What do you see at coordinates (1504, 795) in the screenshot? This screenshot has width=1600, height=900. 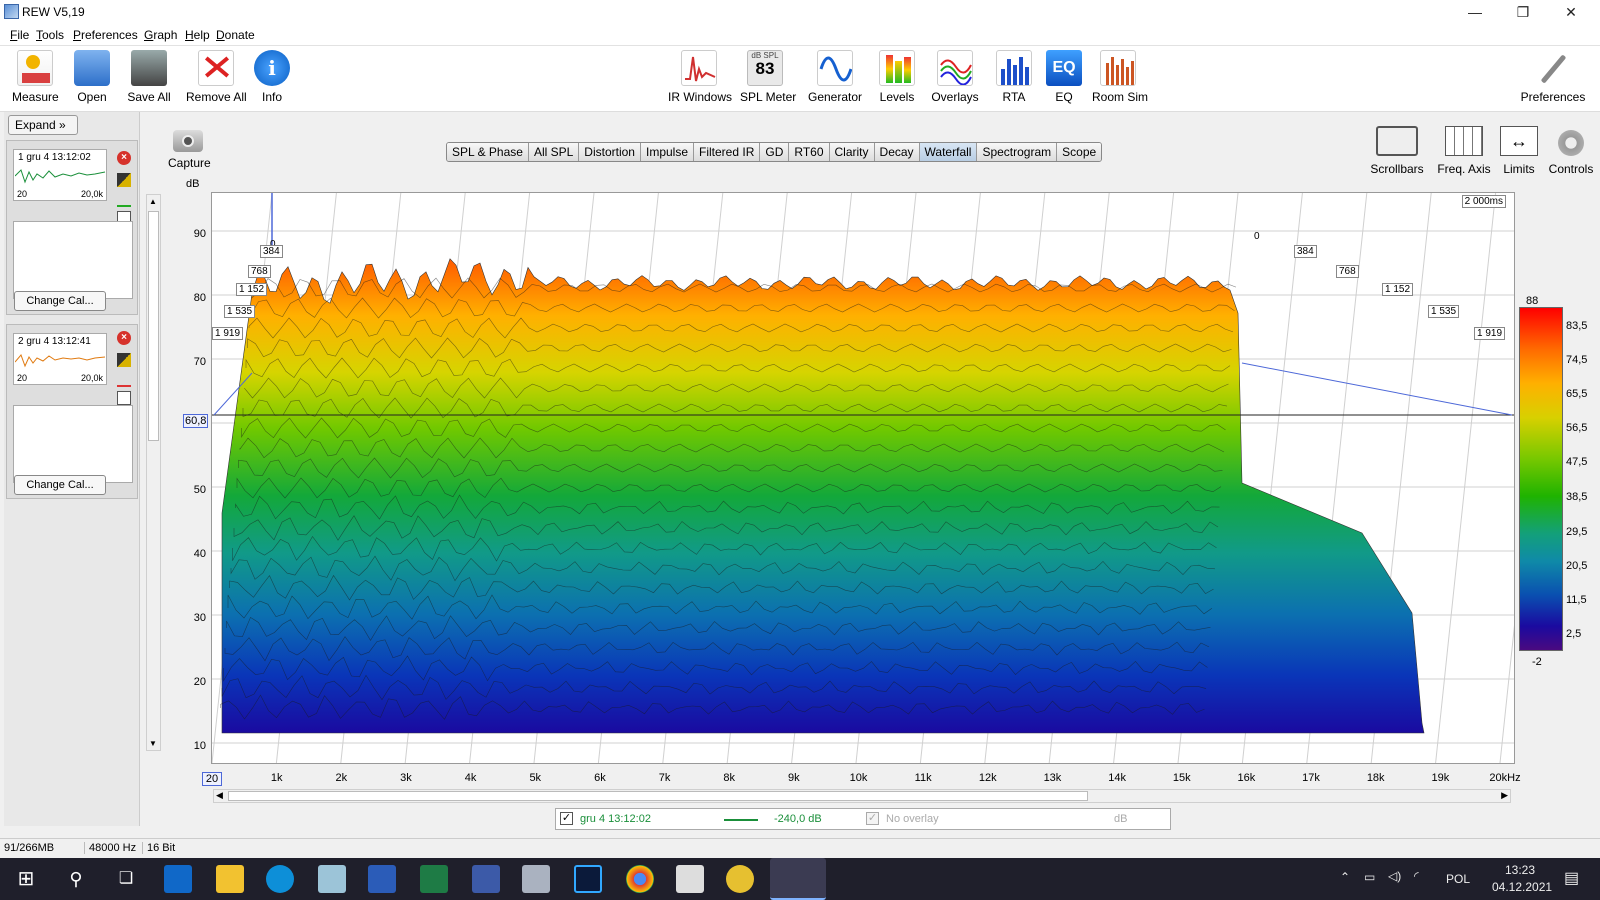 I see `scroll-right-icon: ▶` at bounding box center [1504, 795].